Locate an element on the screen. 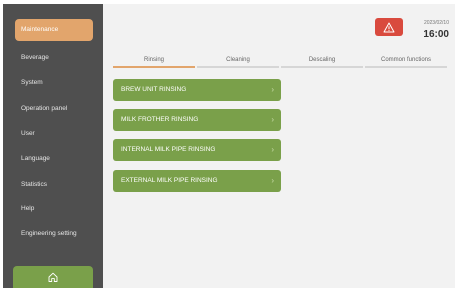  warning-icon is located at coordinates (389, 27).